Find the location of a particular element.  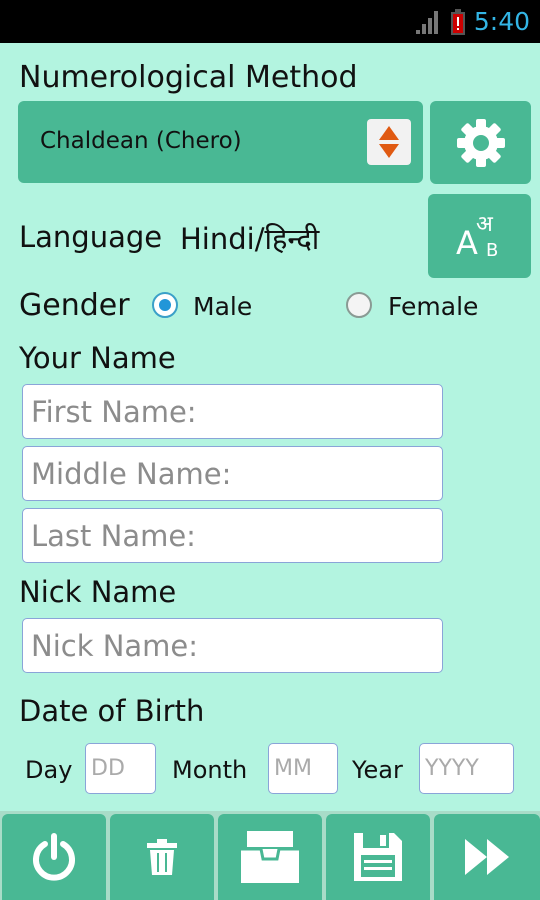

settings-button is located at coordinates (480, 142).